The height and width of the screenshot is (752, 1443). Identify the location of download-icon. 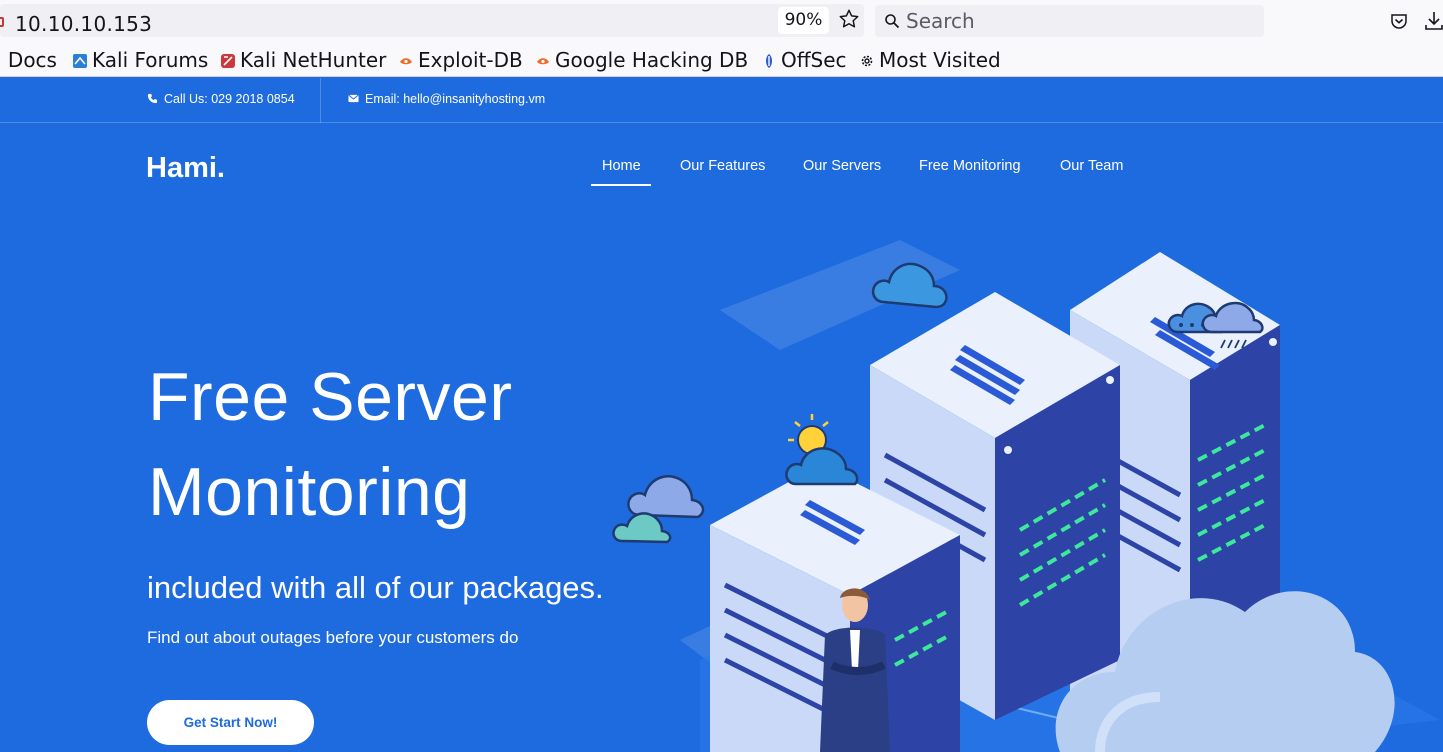
(1433, 21).